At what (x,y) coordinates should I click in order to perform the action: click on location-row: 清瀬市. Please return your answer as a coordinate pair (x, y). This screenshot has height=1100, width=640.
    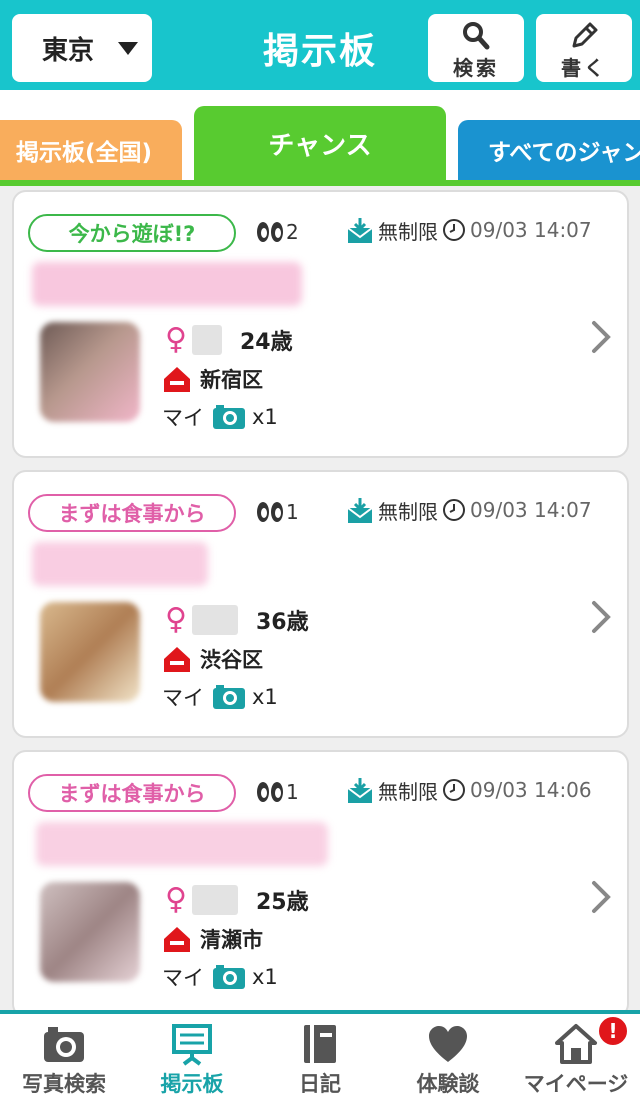
    Looking at the image, I should click on (212, 939).